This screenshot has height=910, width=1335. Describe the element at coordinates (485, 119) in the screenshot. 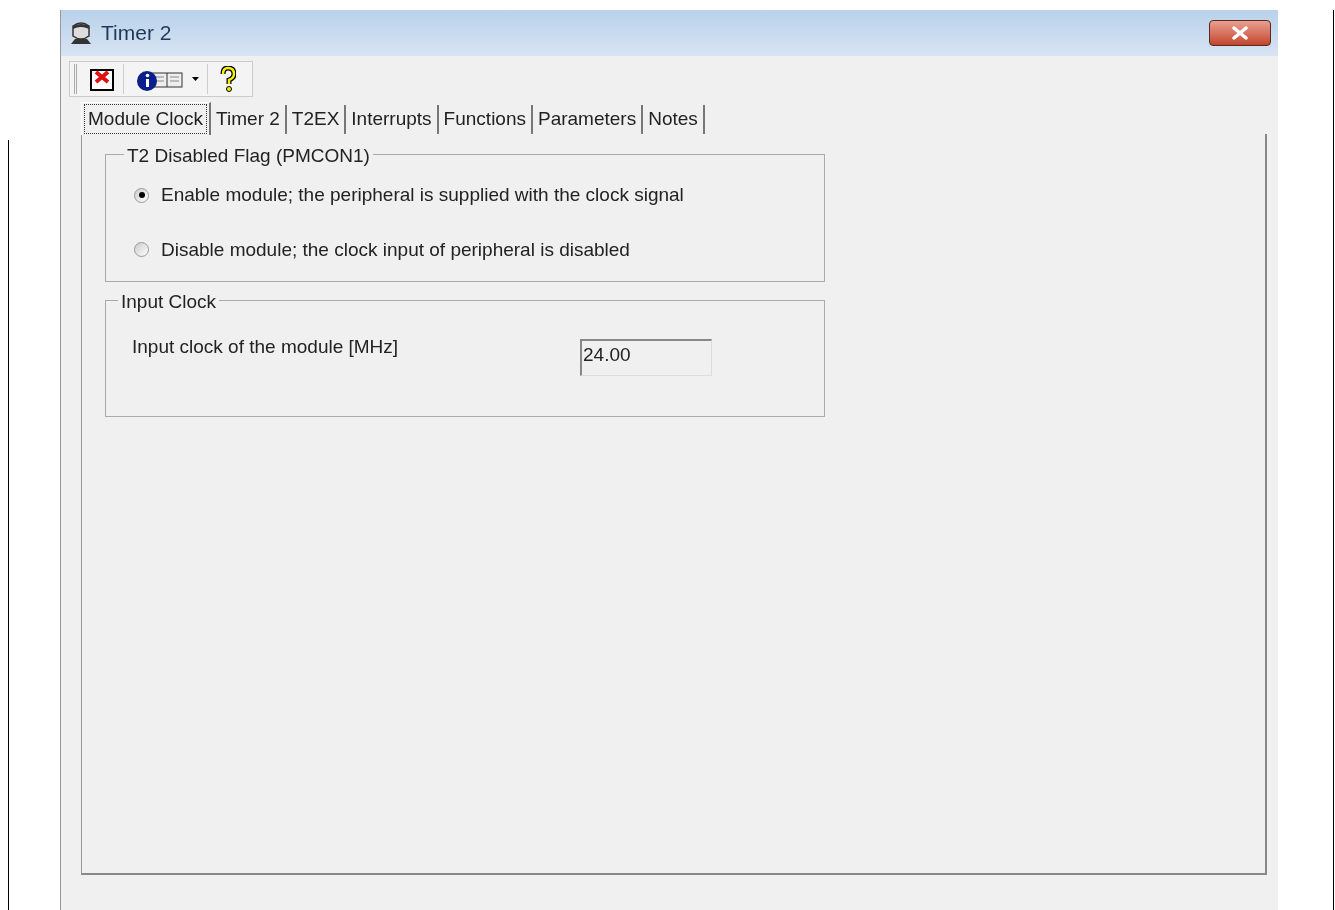

I see `tab: Functions` at that location.